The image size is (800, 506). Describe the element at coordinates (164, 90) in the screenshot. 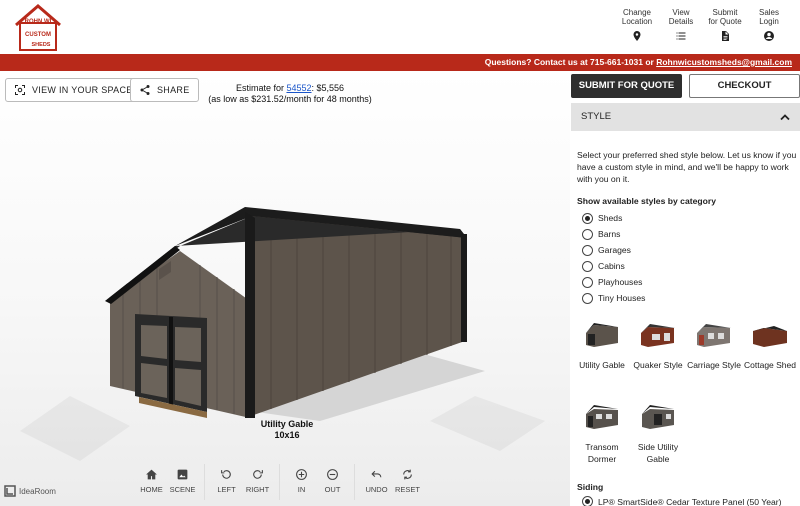

I see `share-button: SHARE` at that location.